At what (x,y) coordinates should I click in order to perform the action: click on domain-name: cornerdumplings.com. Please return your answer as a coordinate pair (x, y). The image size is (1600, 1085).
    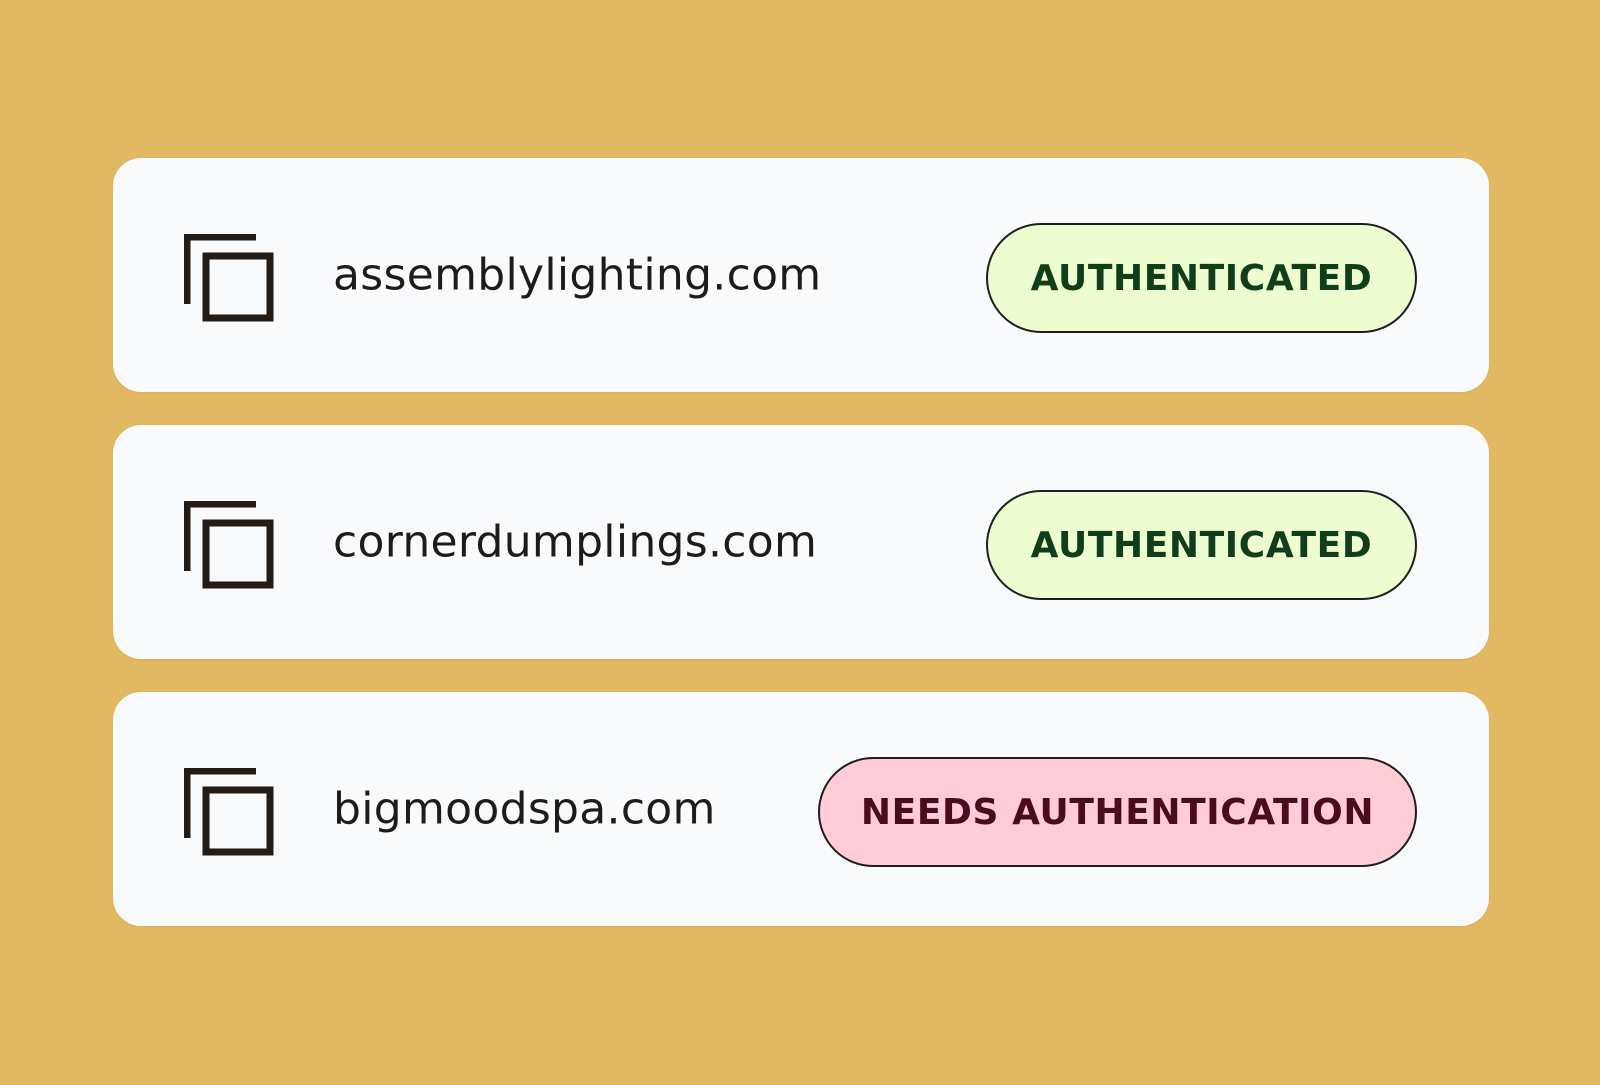
    Looking at the image, I should click on (575, 542).